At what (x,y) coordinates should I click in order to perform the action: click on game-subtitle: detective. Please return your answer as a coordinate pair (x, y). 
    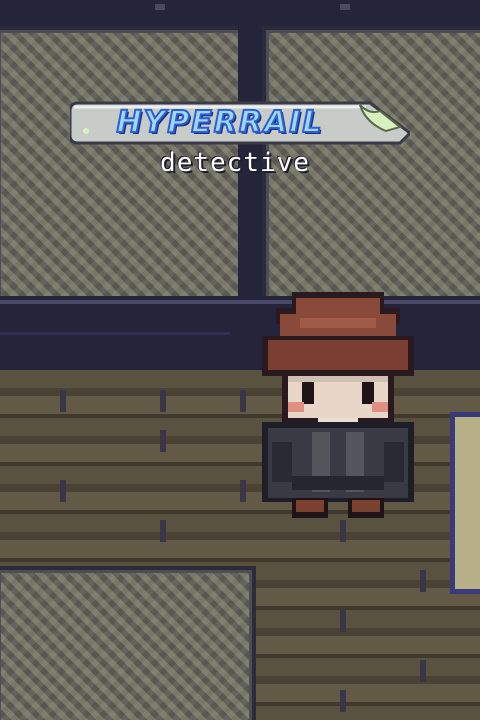
    Looking at the image, I should click on (235, 163).